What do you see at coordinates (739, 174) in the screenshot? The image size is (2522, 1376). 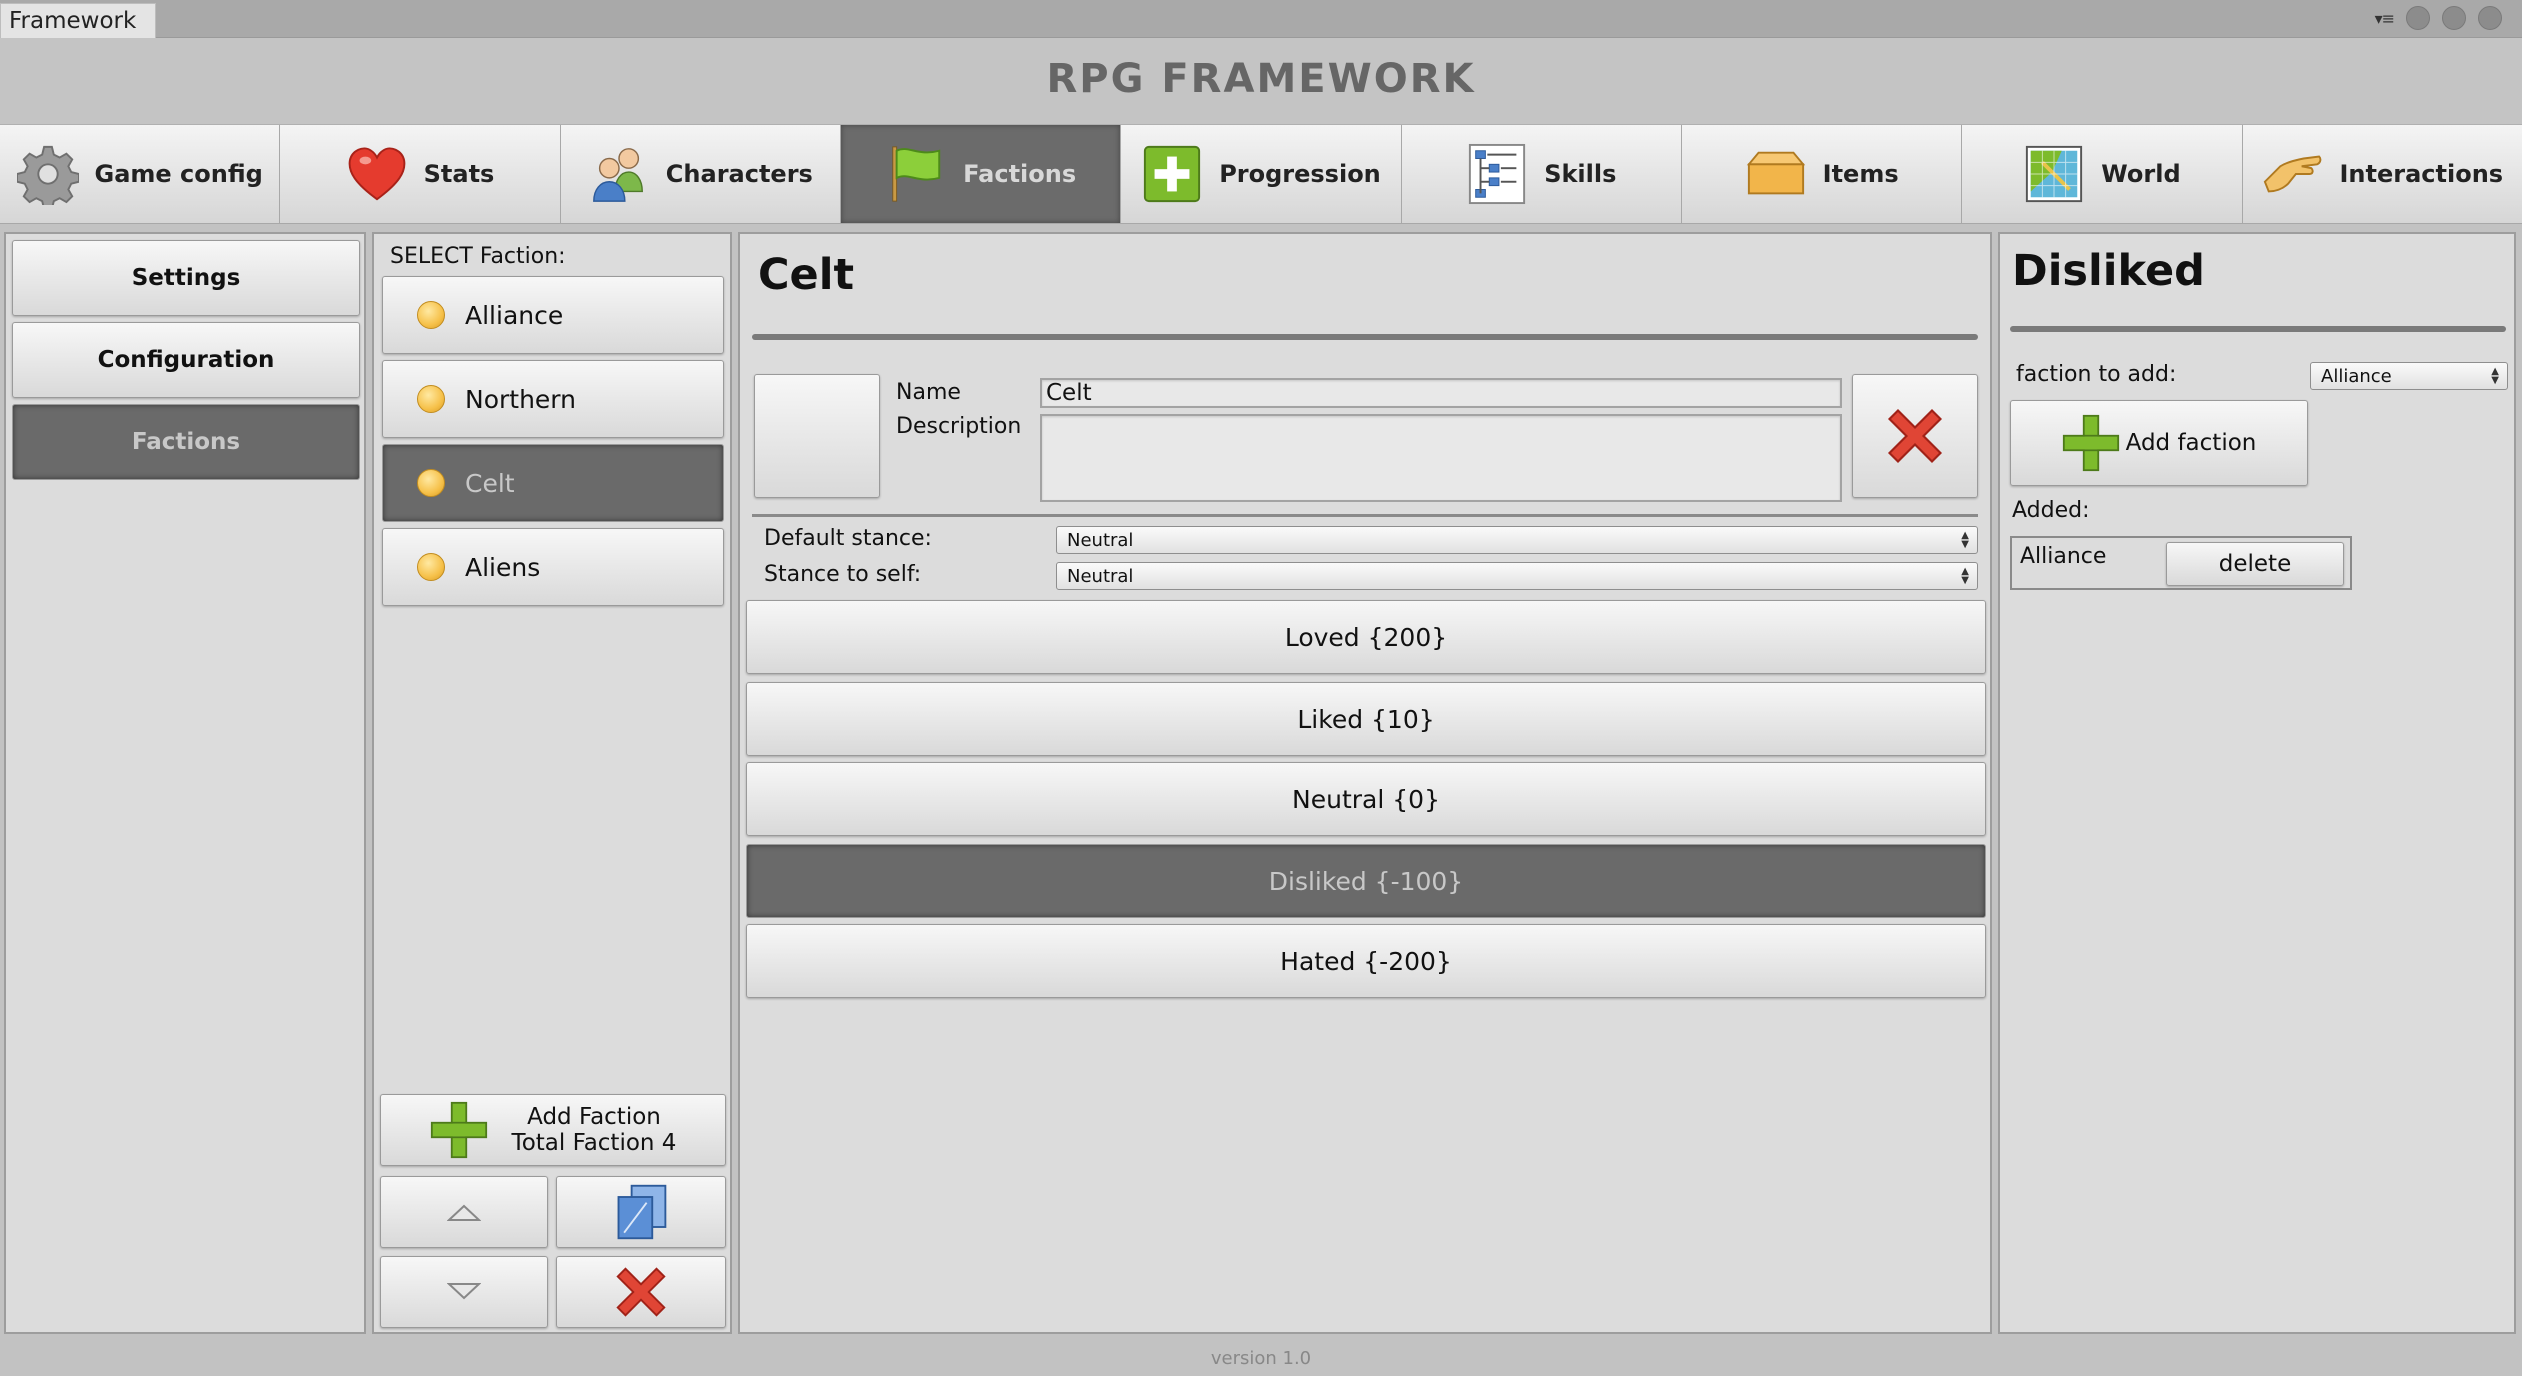 I see `tab-label: Characters` at bounding box center [739, 174].